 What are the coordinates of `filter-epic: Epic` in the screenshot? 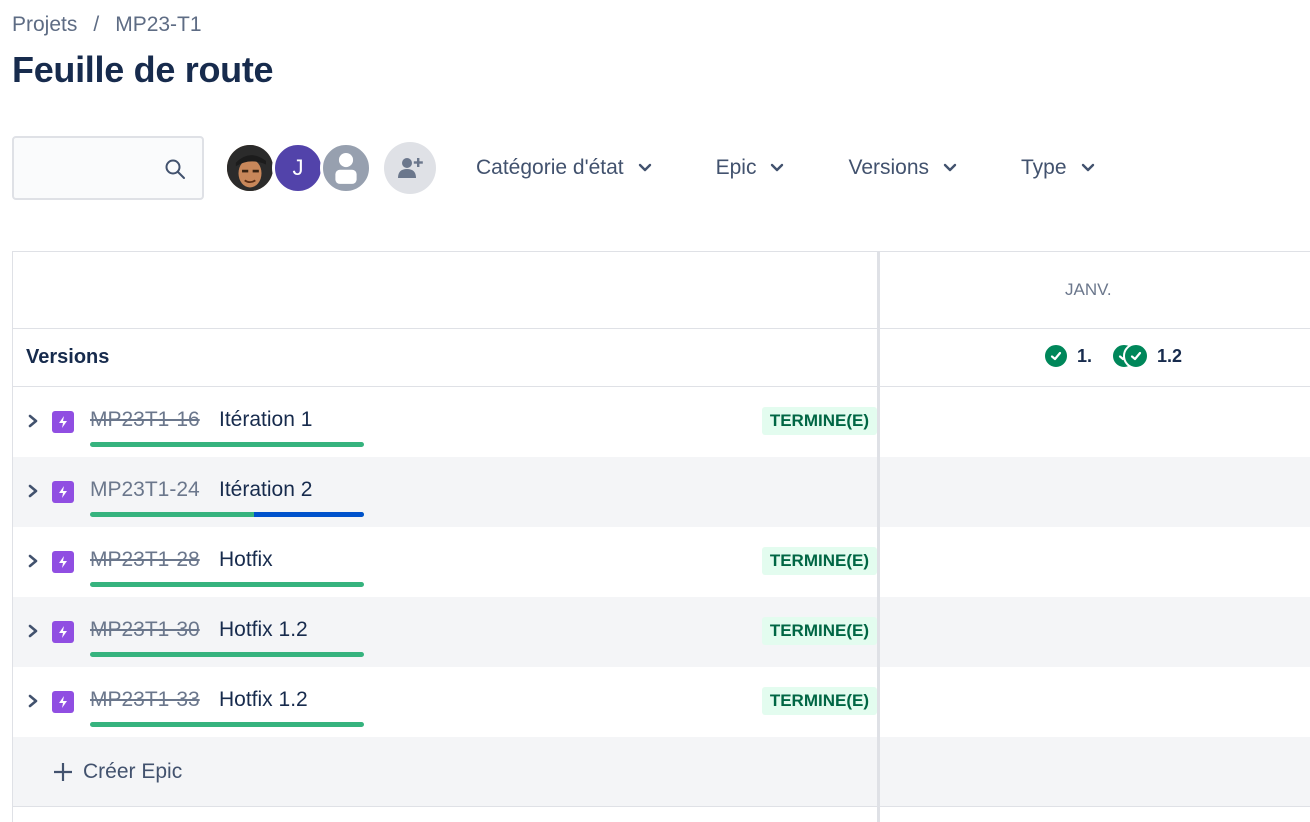 It's located at (750, 168).